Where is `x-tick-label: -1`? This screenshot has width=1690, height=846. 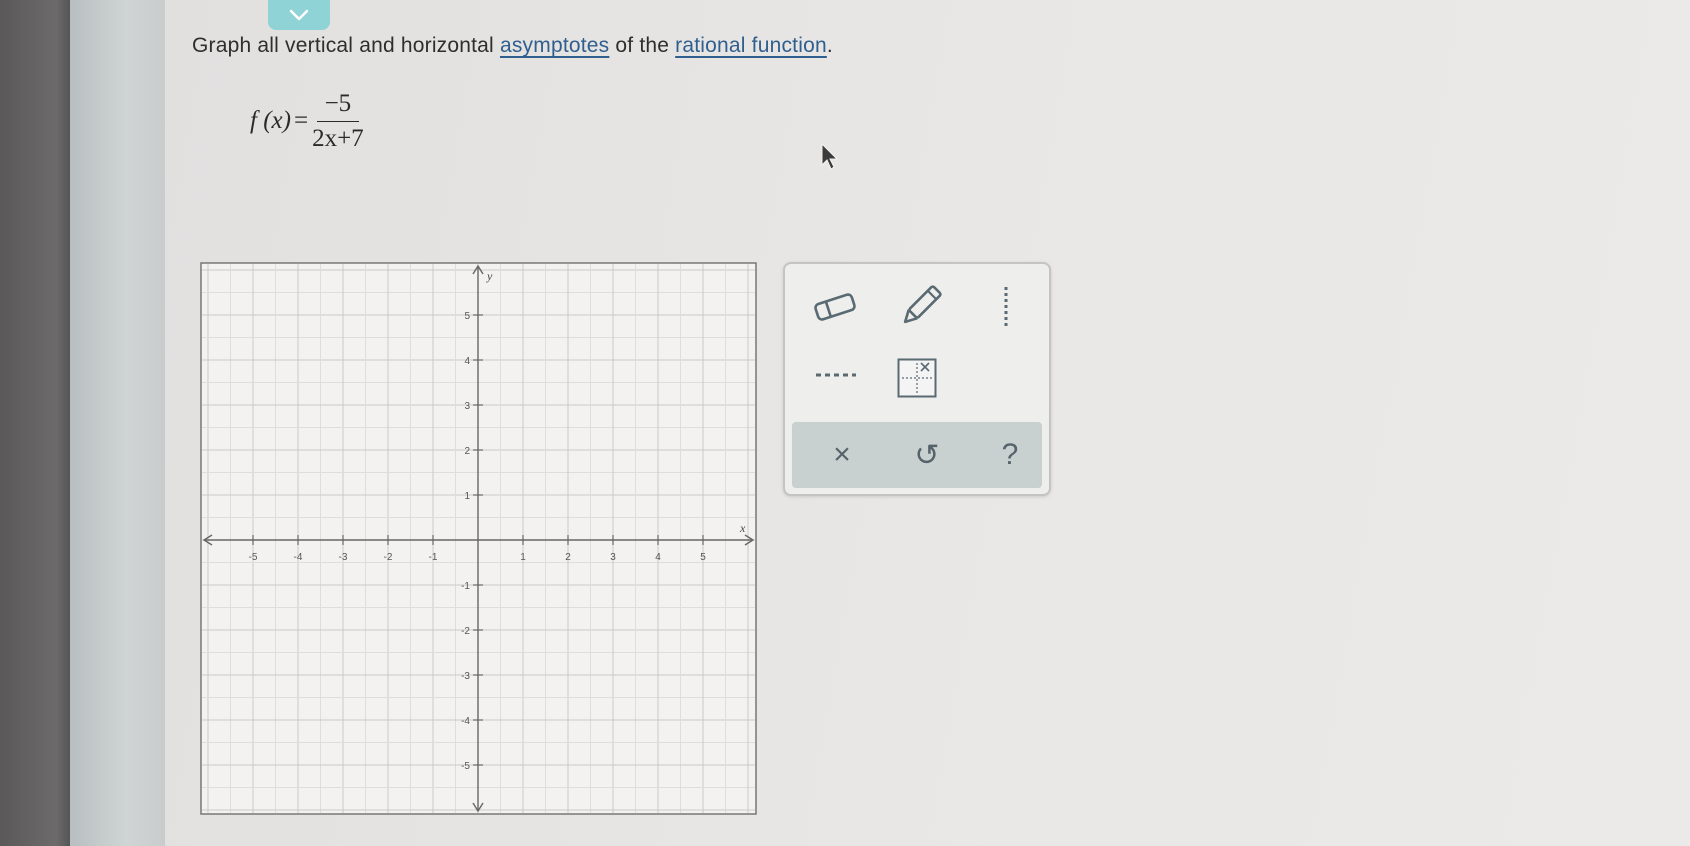
x-tick-label: -1 is located at coordinates (433, 557).